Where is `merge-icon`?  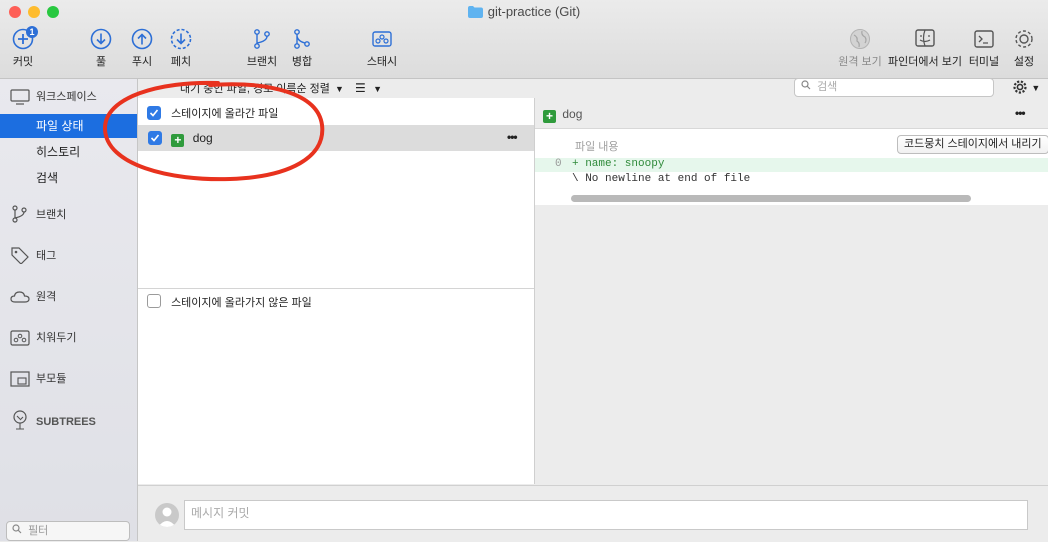 merge-icon is located at coordinates (302, 39).